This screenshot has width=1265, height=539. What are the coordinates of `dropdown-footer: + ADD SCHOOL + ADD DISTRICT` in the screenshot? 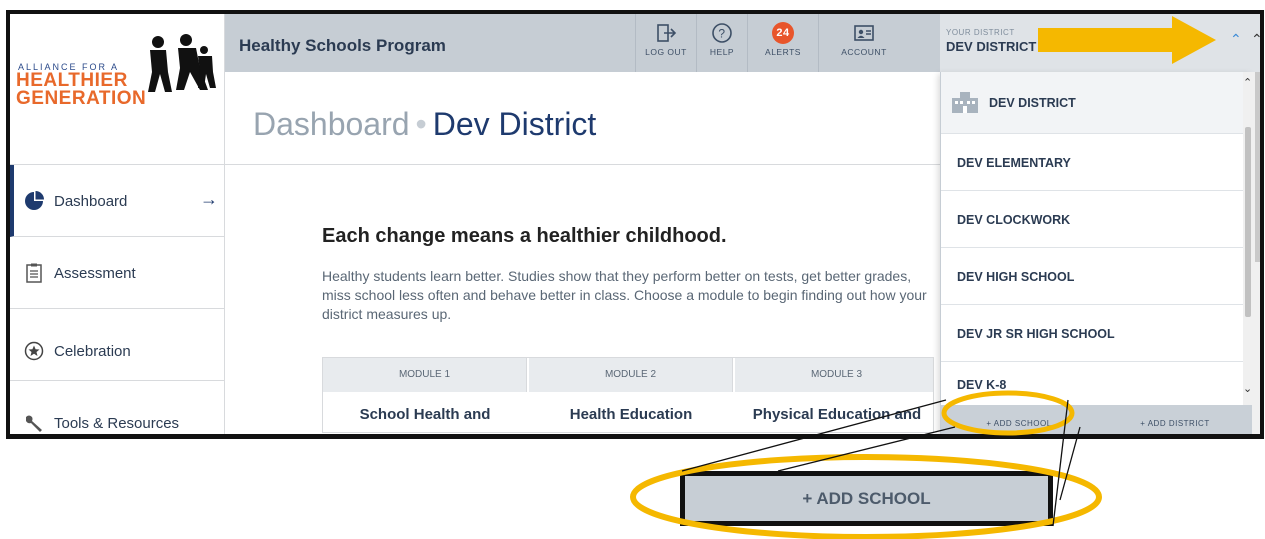 It's located at (1097, 419).